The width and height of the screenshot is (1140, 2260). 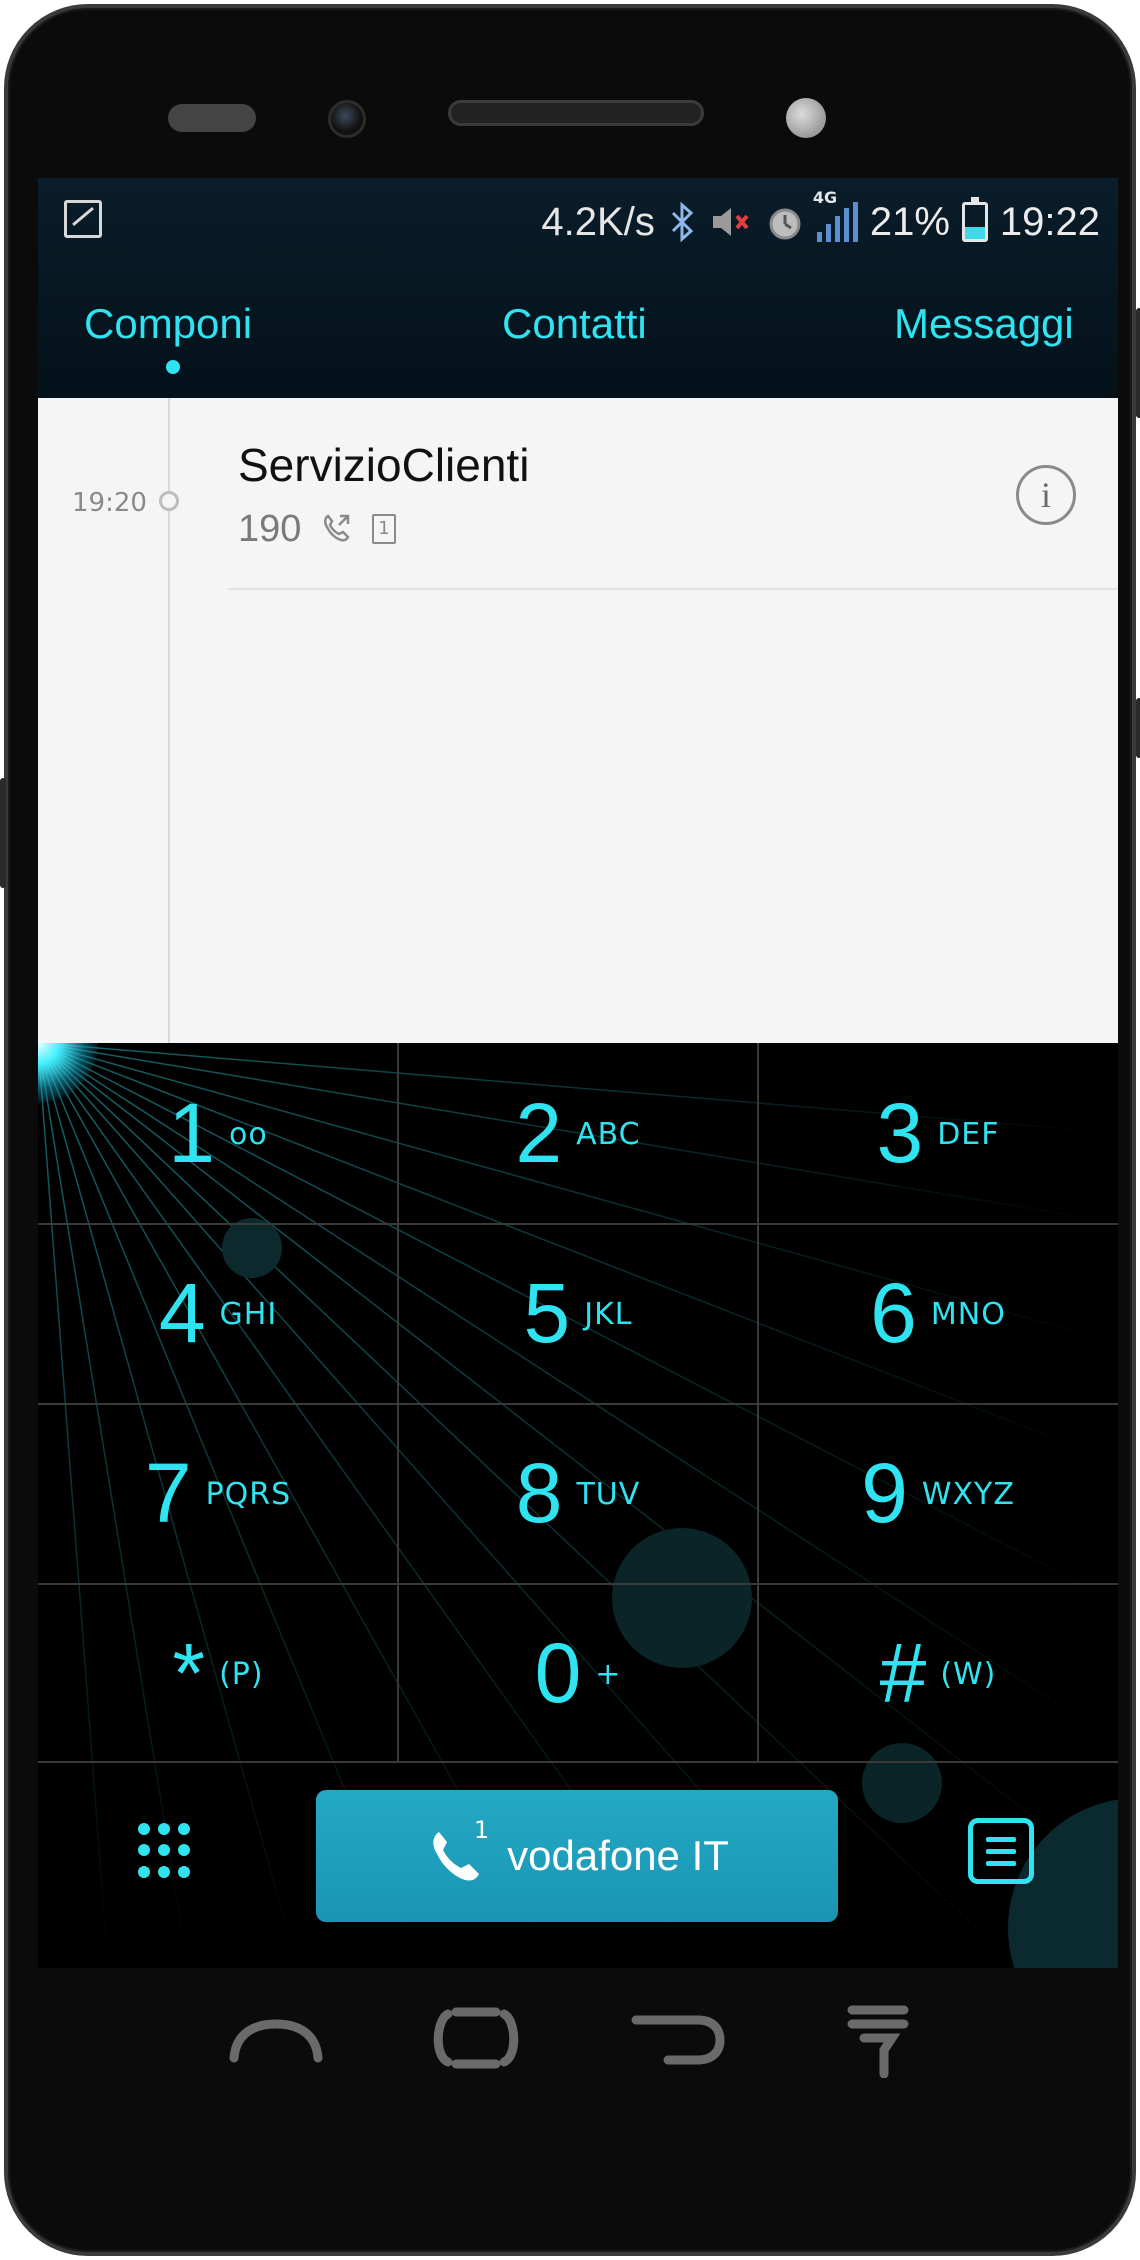 I want to click on key-8: 8 TUV, so click(x=578, y=1493).